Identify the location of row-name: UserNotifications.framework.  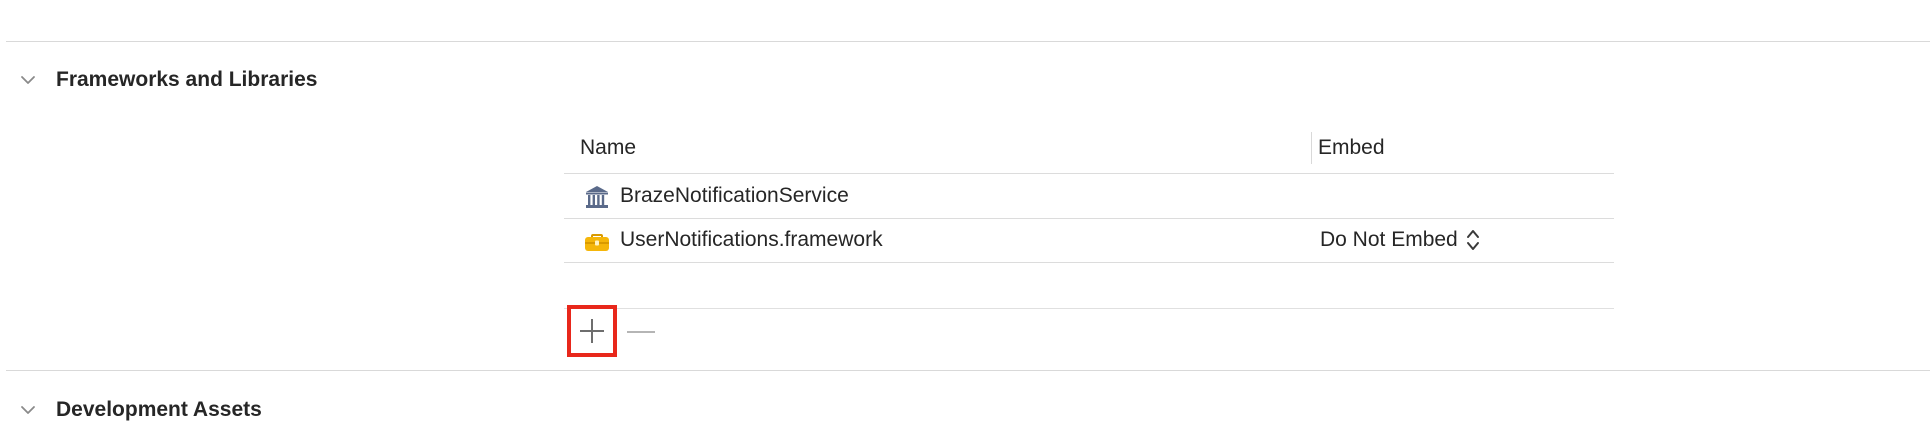
(751, 239).